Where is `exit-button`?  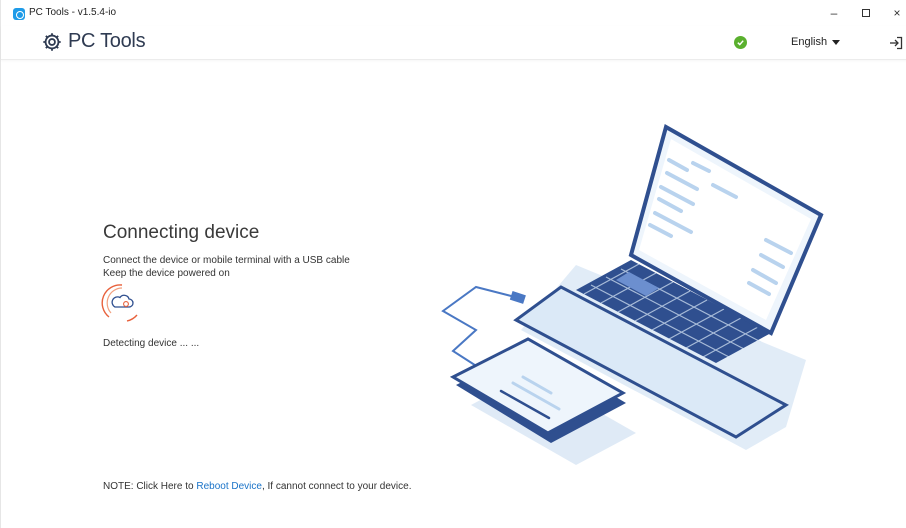 exit-button is located at coordinates (896, 43).